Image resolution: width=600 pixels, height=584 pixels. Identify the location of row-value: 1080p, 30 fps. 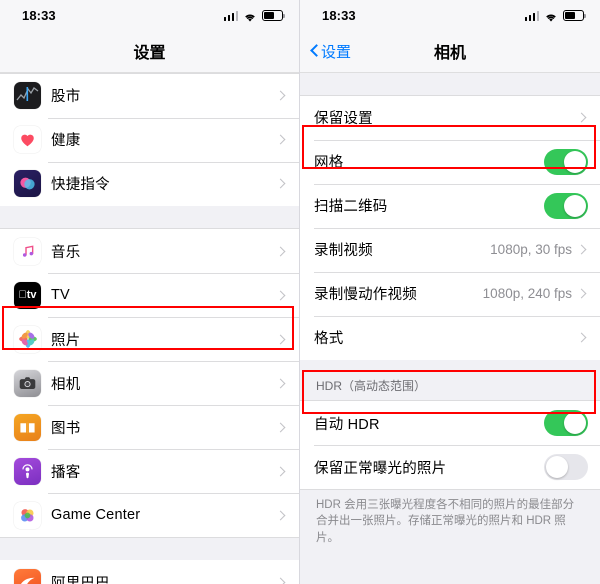
(531, 250).